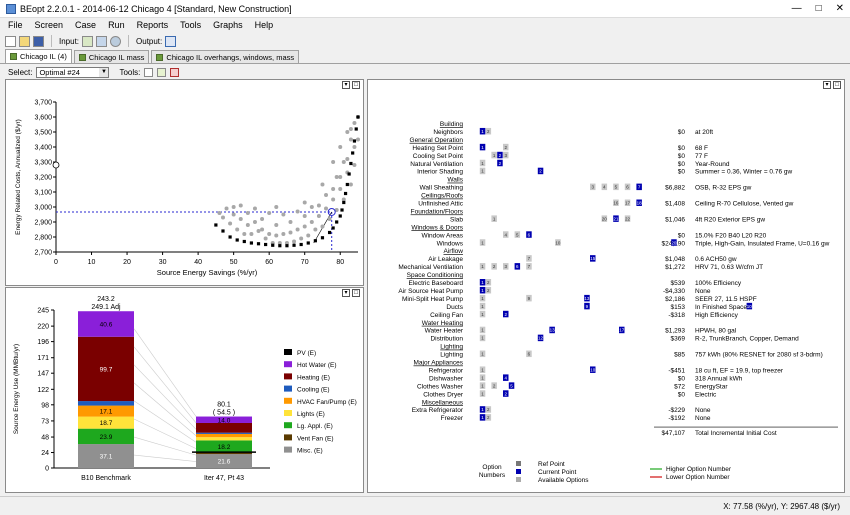 The width and height of the screenshot is (850, 515). Describe the element at coordinates (698, 477) in the screenshot. I see `legend-lower-label: Lower Option Number` at that location.